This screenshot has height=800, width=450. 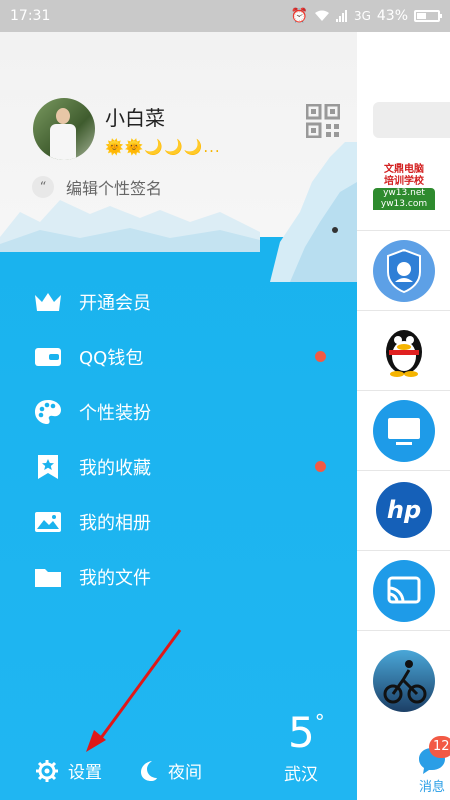 What do you see at coordinates (225, 16) in the screenshot?
I see `status-bar: 17:31 ⏰ 3G 43%` at bounding box center [225, 16].